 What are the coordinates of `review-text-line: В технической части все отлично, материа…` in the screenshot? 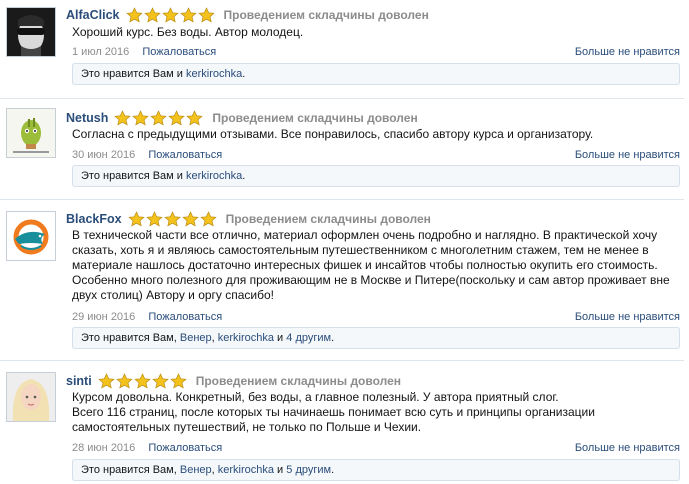 It's located at (365, 235).